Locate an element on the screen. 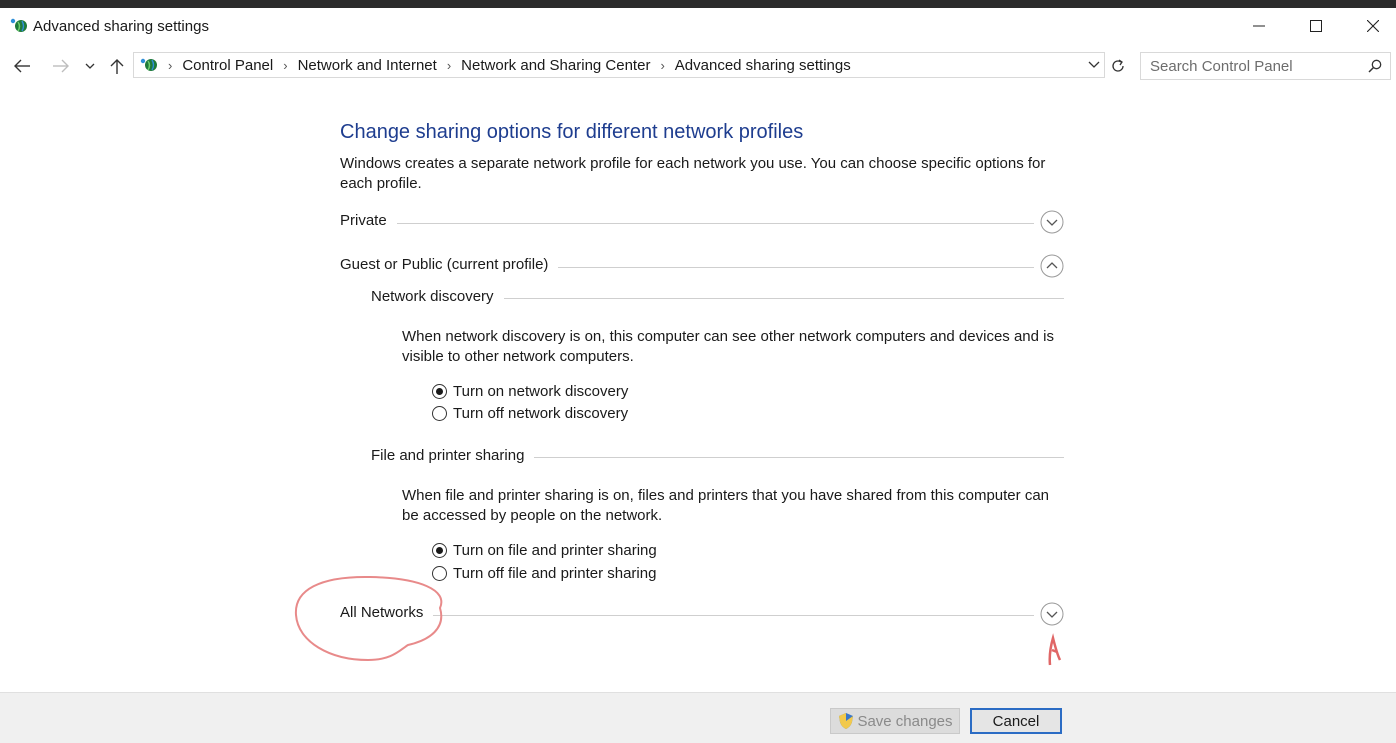 This screenshot has height=743, width=1396. profile-label-all-networks: All Networks is located at coordinates (387, 612).